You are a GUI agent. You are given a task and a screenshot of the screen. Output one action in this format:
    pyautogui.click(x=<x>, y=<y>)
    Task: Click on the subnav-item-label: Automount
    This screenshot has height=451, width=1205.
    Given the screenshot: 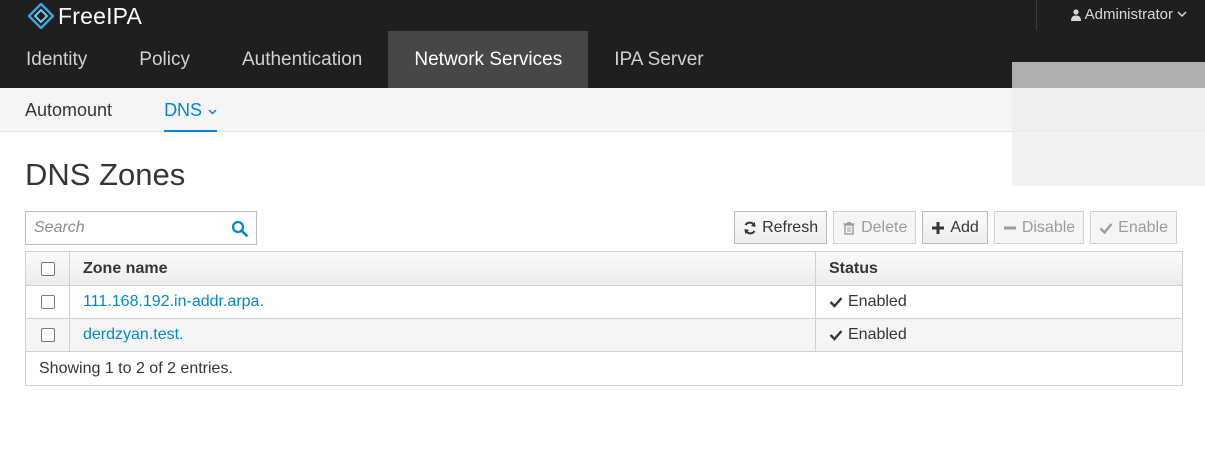 What is the action you would take?
    pyautogui.click(x=69, y=109)
    